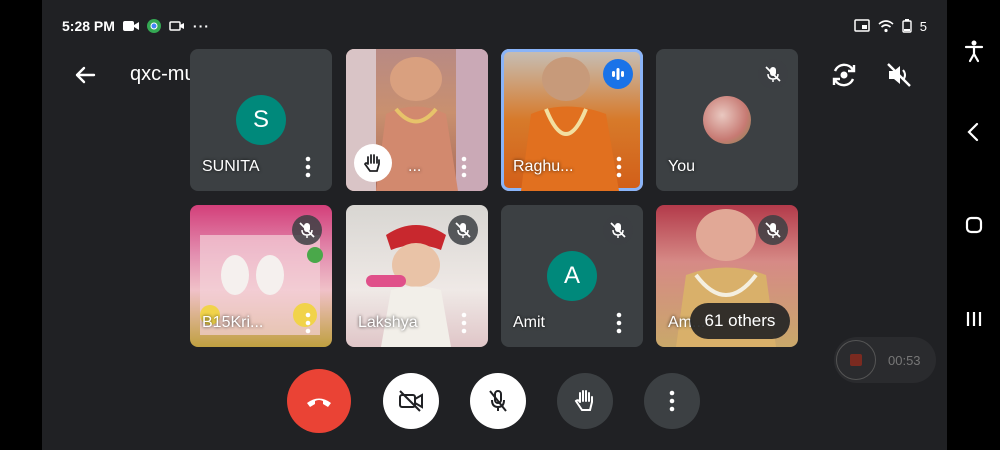 This screenshot has width=1000, height=450. What do you see at coordinates (886, 26) in the screenshot?
I see `wifi-icon` at bounding box center [886, 26].